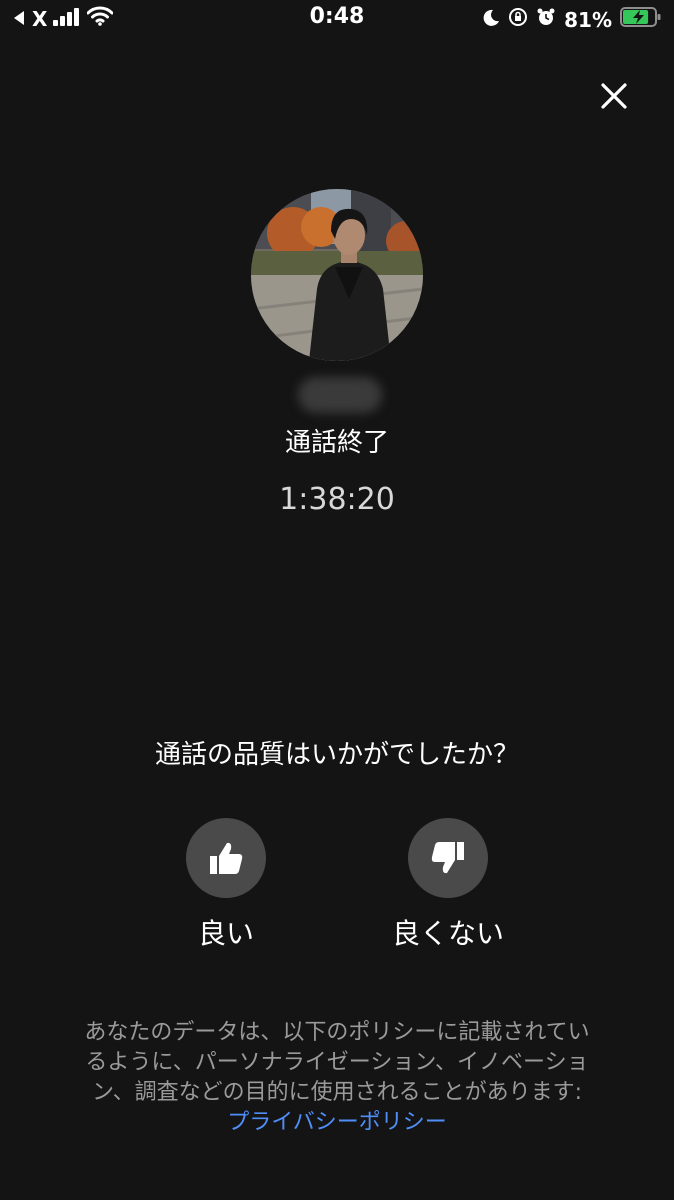 The width and height of the screenshot is (674, 1200). What do you see at coordinates (340, 395) in the screenshot?
I see `contact-name-redacted` at bounding box center [340, 395].